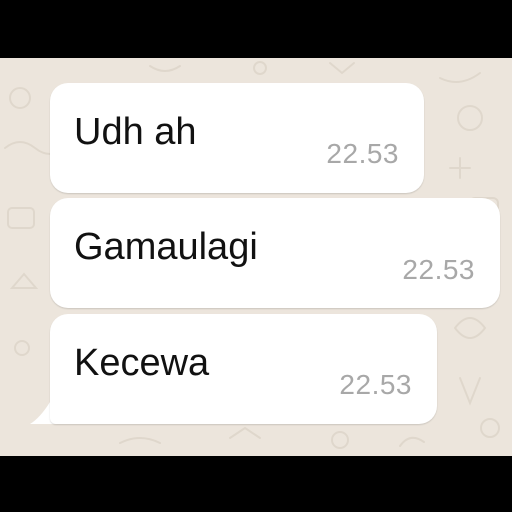 This screenshot has height=512, width=512. Describe the element at coordinates (142, 363) in the screenshot. I see `message-text: Kecewa` at that location.